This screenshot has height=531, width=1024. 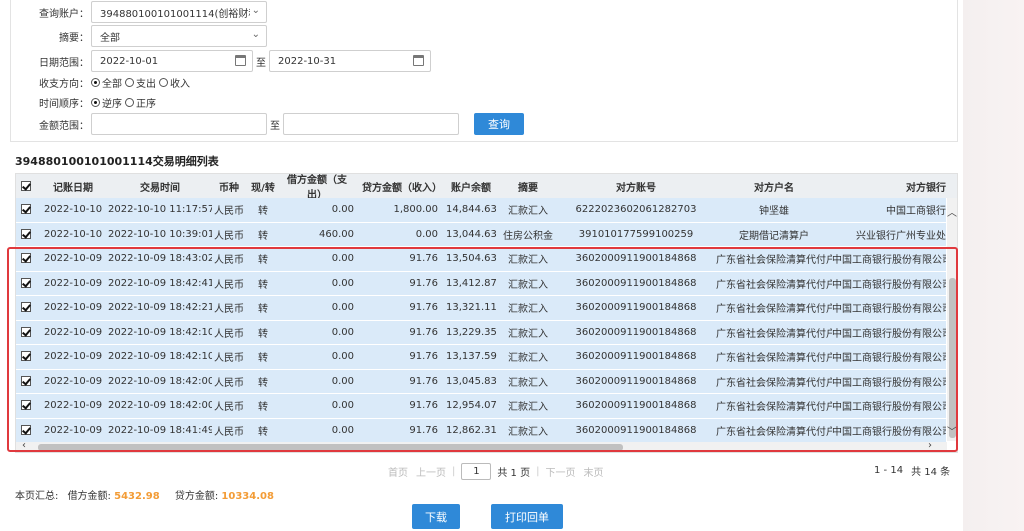 What do you see at coordinates (473, 186) in the screenshot?
I see `col-balance: 账户余额` at bounding box center [473, 186].